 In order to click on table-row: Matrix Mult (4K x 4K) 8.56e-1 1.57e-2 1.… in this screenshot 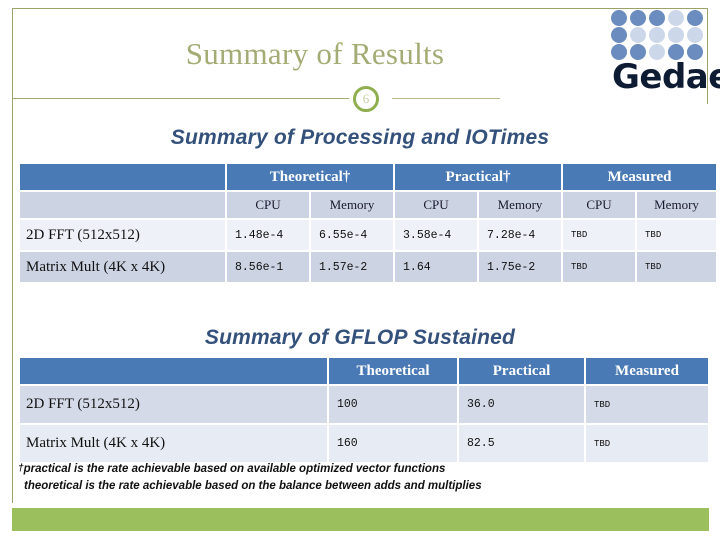, I will do `click(368, 267)`.